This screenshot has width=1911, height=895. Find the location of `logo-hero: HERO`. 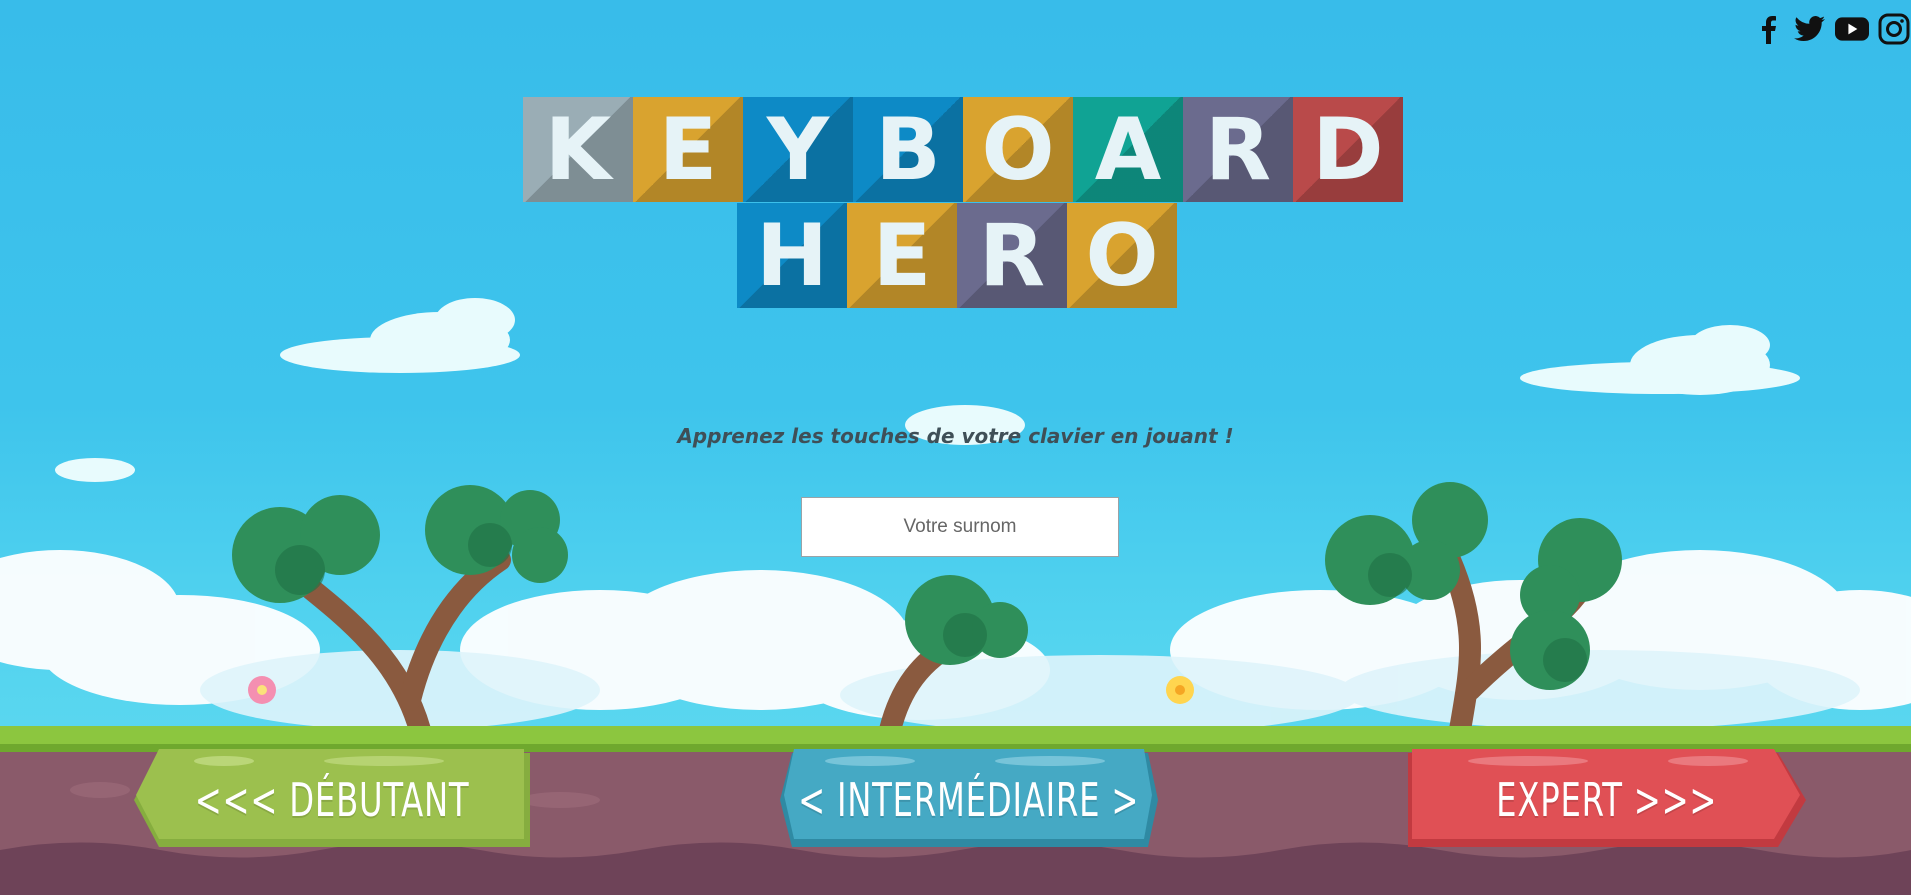

logo-hero: HERO is located at coordinates (957, 255).